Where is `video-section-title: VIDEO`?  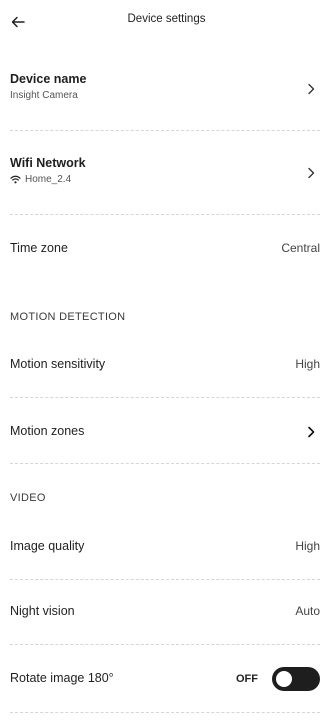
video-section-title: VIDEO is located at coordinates (28, 498).